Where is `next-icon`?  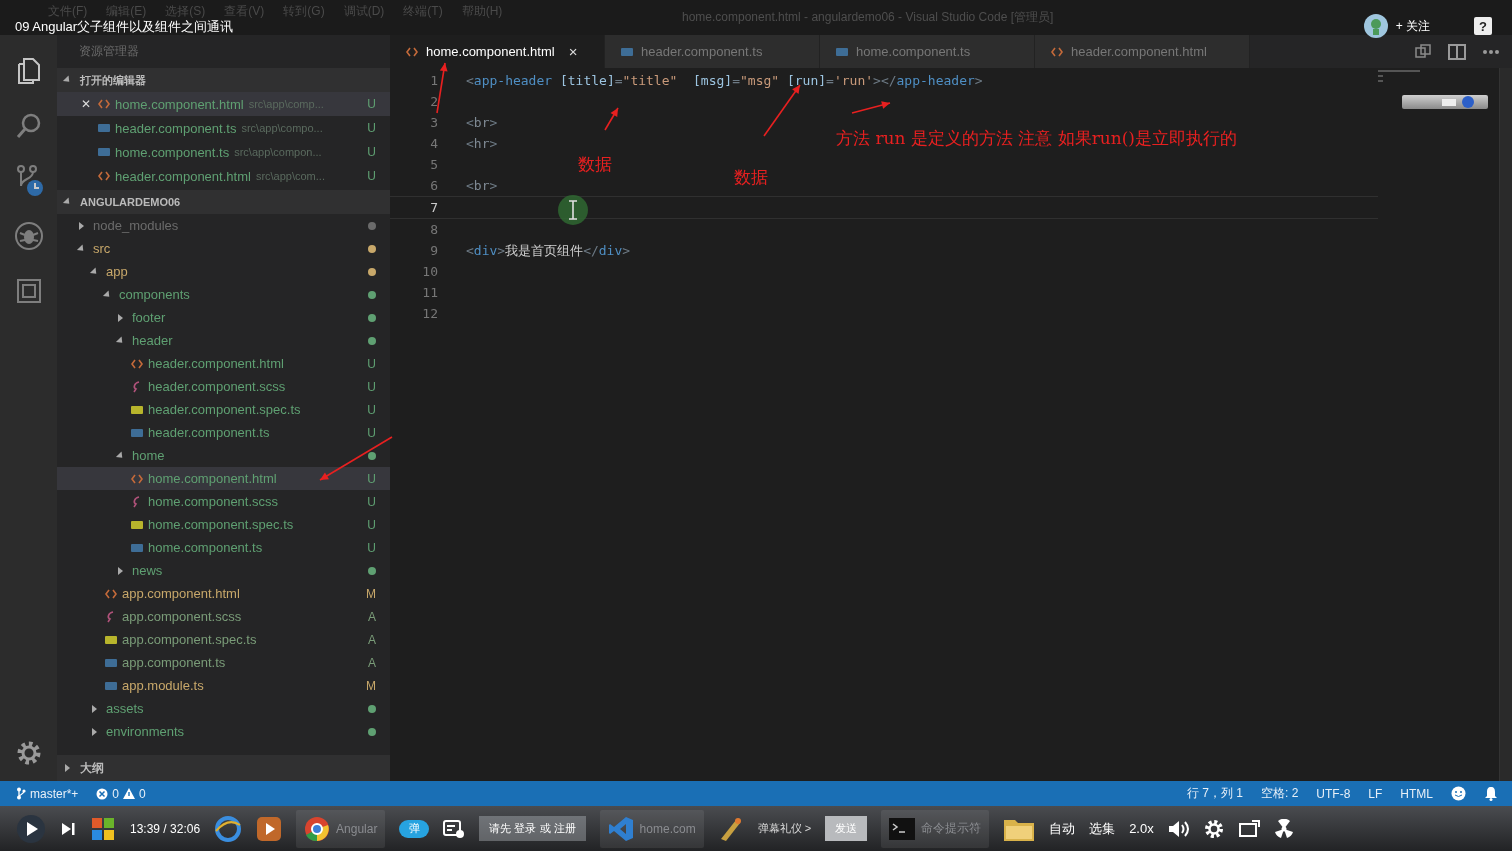
next-icon is located at coordinates (68, 828).